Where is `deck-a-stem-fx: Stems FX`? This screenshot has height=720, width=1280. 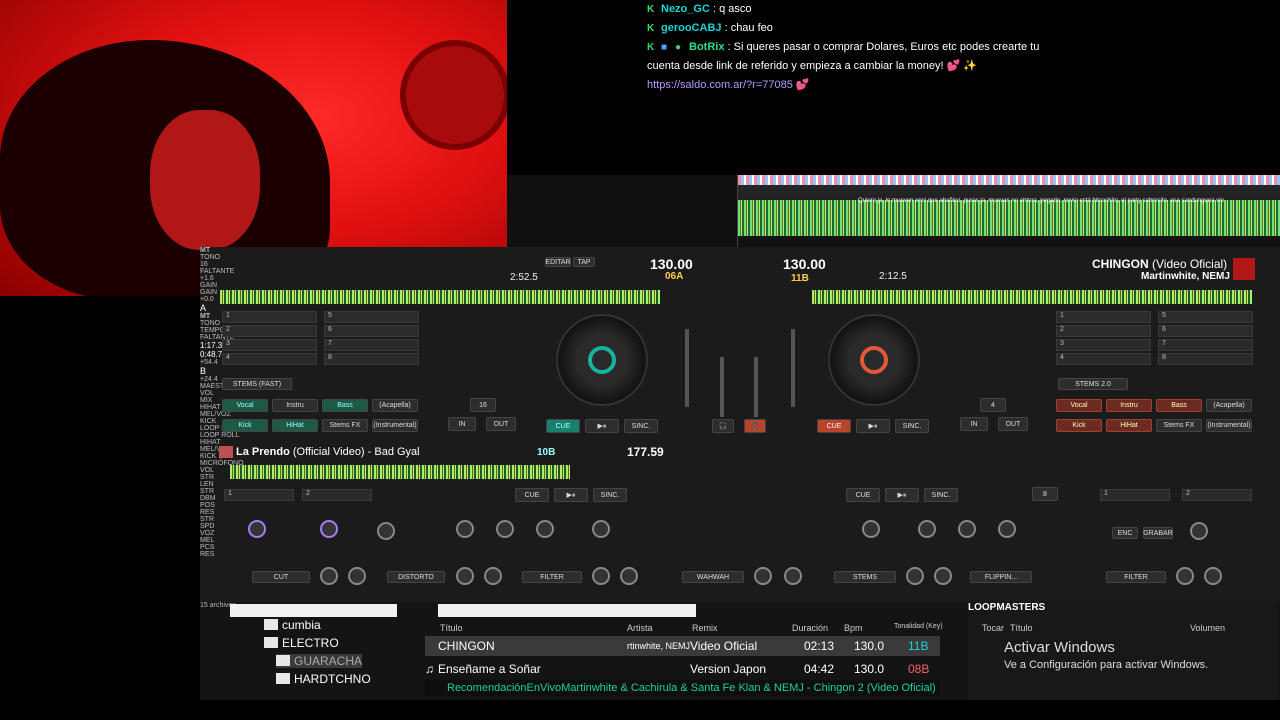 deck-a-stem-fx: Stems FX is located at coordinates (345, 425).